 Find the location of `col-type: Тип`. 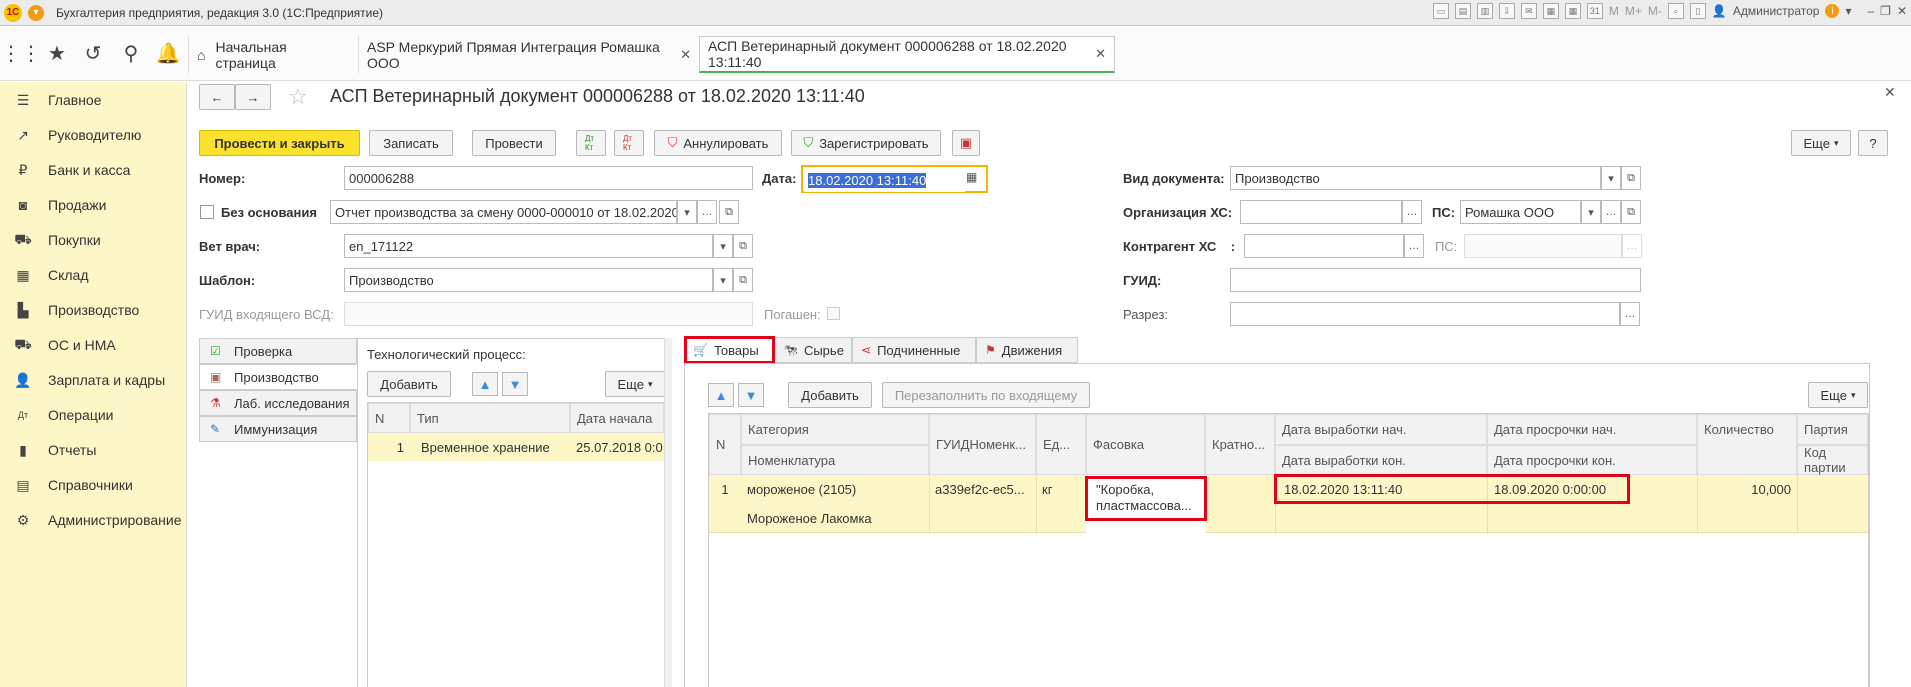

col-type: Тип is located at coordinates (490, 418).